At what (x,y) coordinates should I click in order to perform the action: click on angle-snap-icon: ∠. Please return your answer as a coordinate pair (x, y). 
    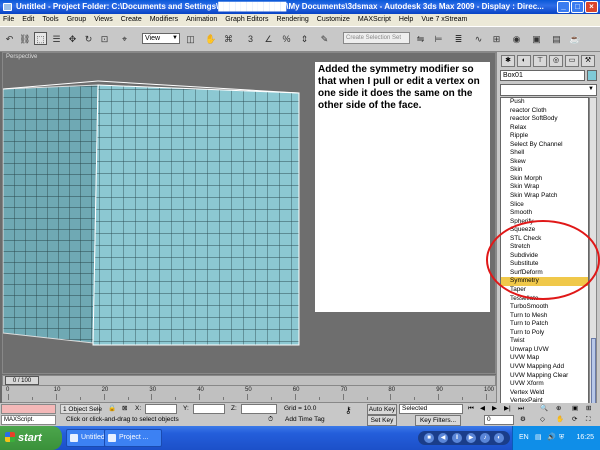
    Looking at the image, I should click on (268, 38).